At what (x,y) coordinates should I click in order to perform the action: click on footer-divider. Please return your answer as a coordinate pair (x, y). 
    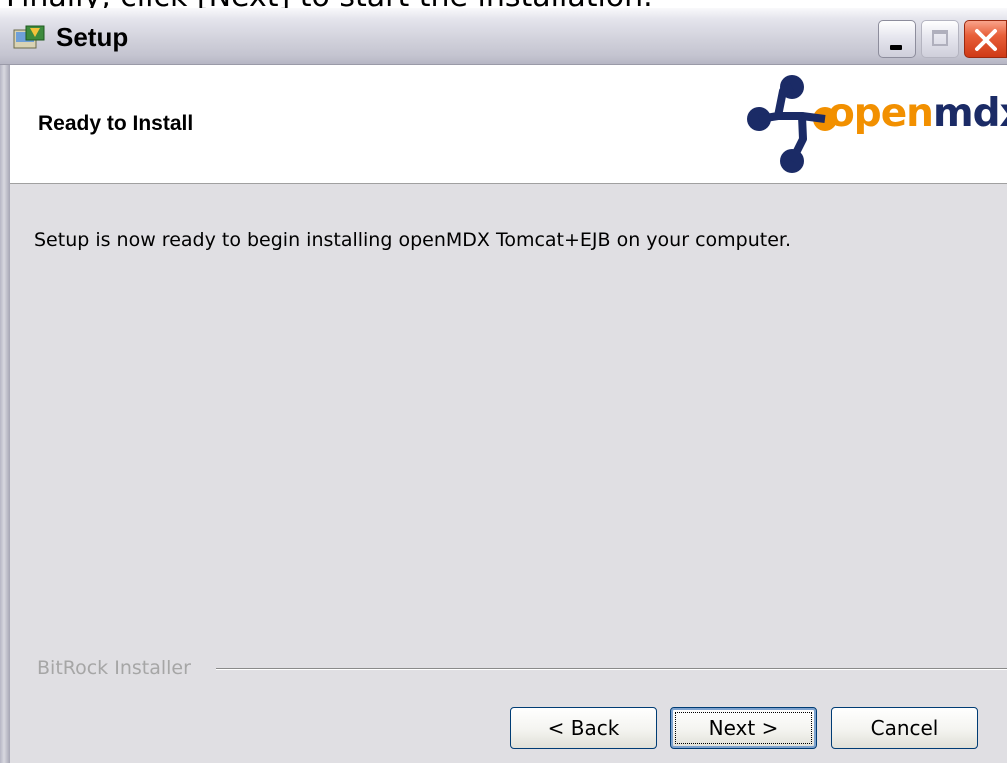
    Looking at the image, I should click on (611, 669).